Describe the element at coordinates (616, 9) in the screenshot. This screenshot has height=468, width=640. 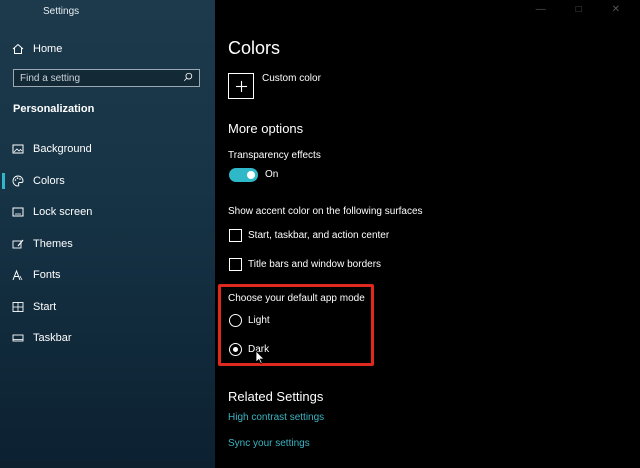
I see `close-icon: ✕` at that location.